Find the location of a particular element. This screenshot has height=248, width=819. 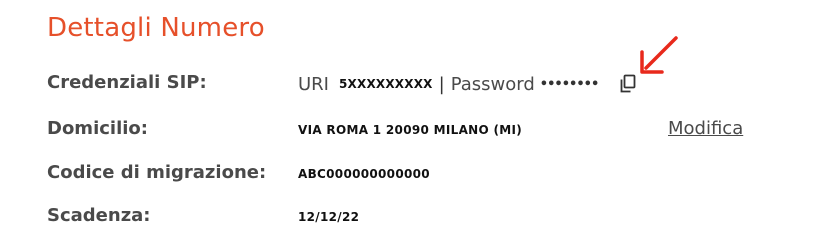

edit-address-link: Modifica is located at coordinates (705, 128).